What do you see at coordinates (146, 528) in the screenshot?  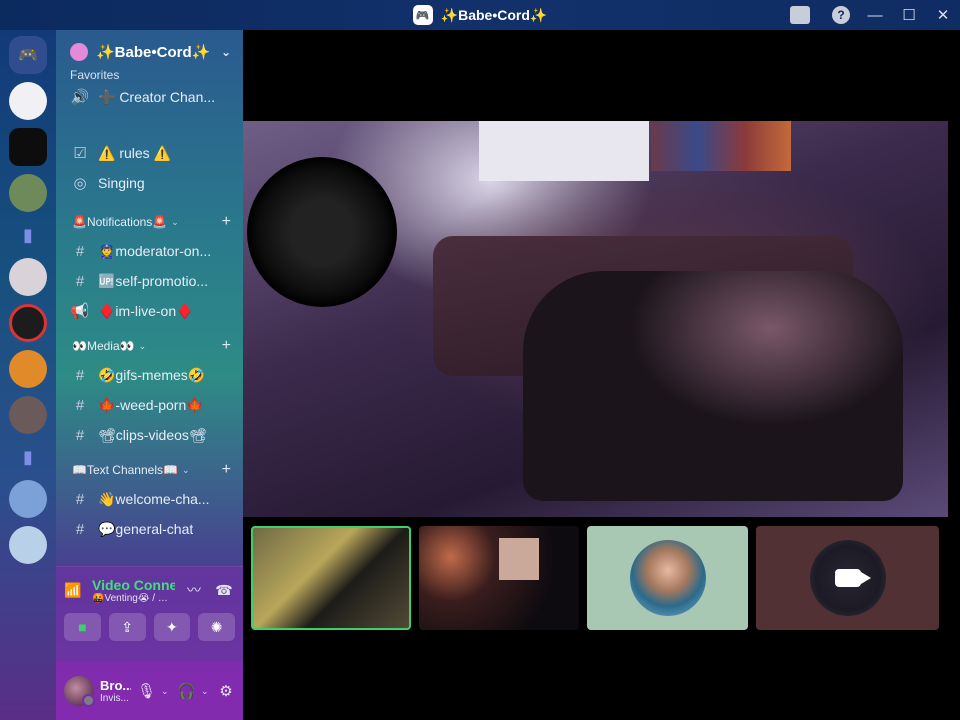 I see `channel-label: 💬general-chat` at bounding box center [146, 528].